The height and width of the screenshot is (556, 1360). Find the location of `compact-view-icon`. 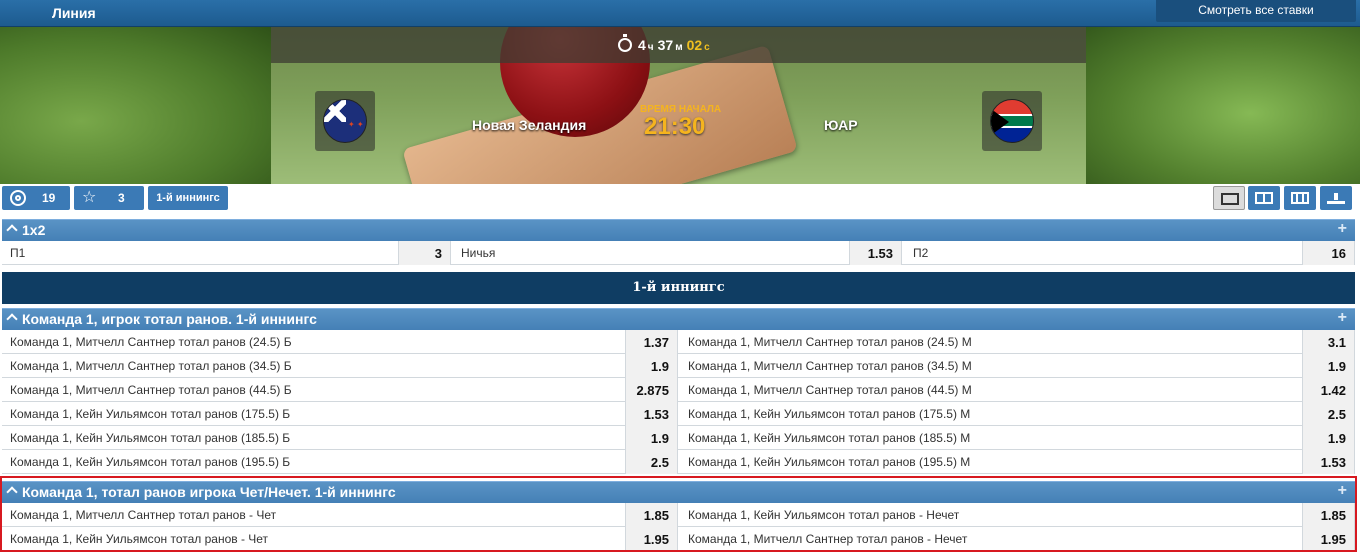

compact-view-icon is located at coordinates (1336, 198).